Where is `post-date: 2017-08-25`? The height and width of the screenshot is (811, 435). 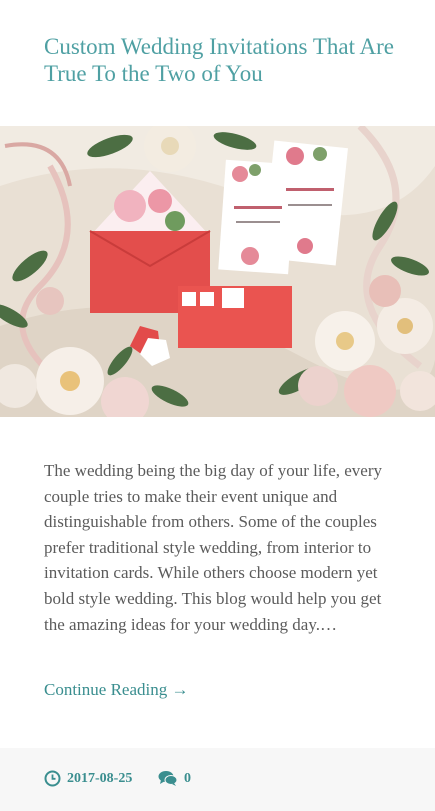
post-date: 2017-08-25 is located at coordinates (88, 778).